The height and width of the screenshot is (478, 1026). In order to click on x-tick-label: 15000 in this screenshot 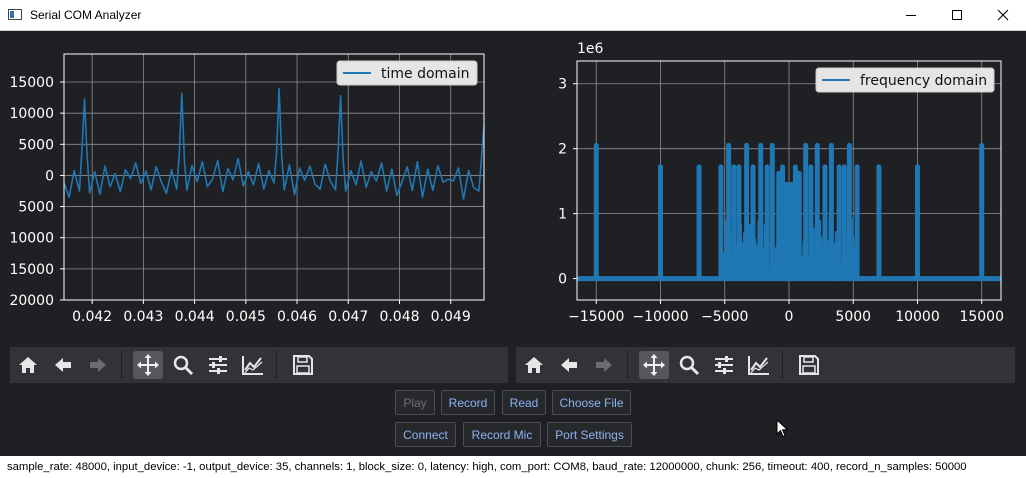, I will do `click(981, 317)`.